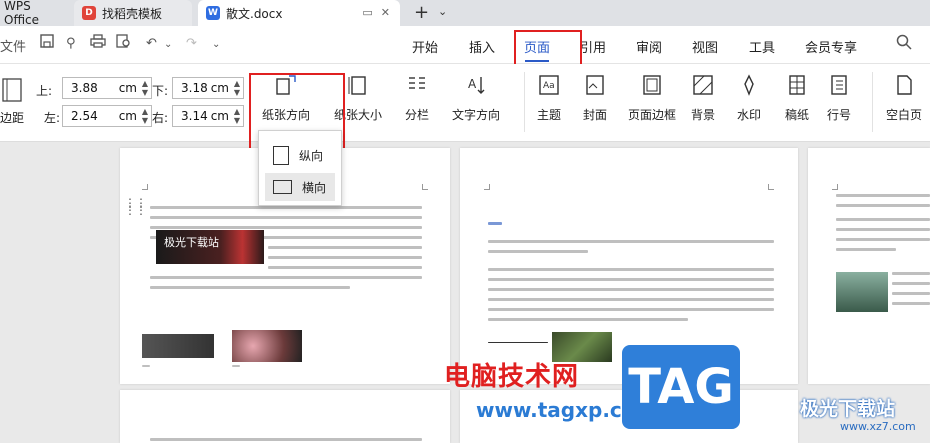 The height and width of the screenshot is (443, 930). Describe the element at coordinates (705, 46) in the screenshot. I see `menu-view: 视图` at that location.